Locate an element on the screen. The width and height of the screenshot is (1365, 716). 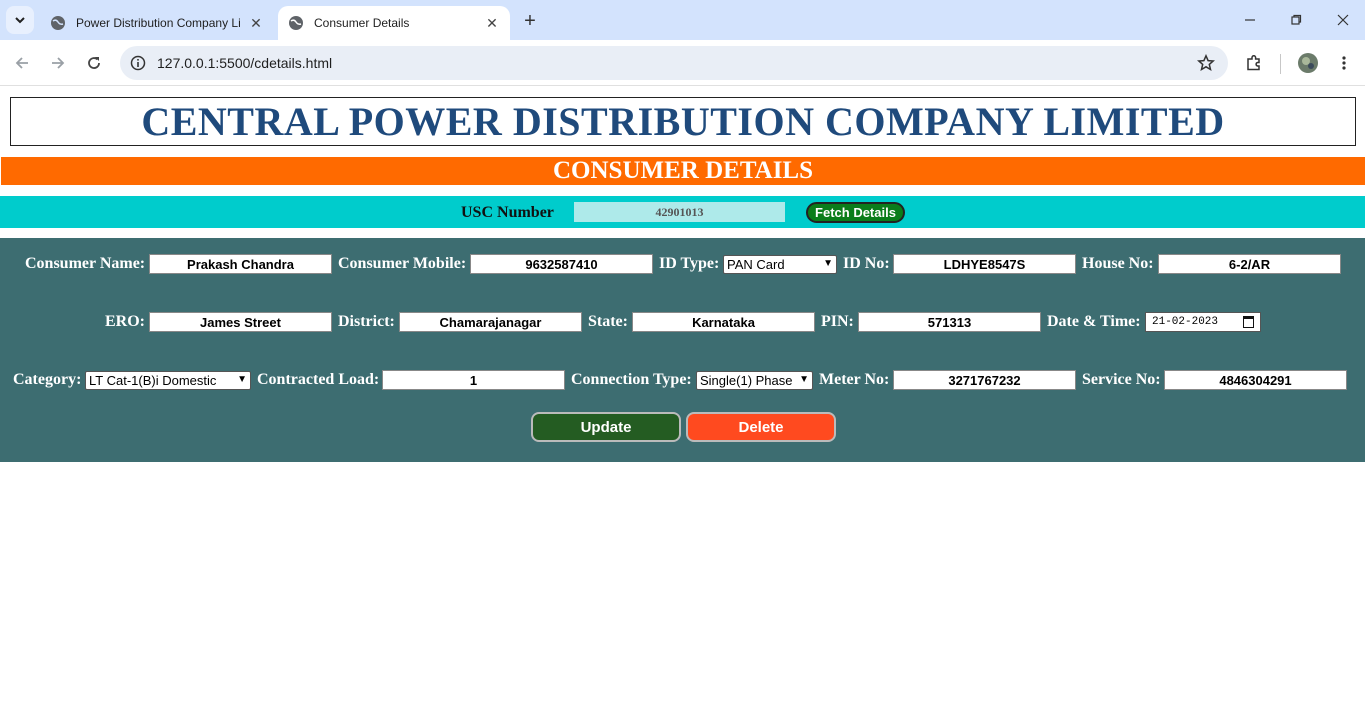
usc-bar: USC Number 42901013 Fetch Details is located at coordinates (682, 212).